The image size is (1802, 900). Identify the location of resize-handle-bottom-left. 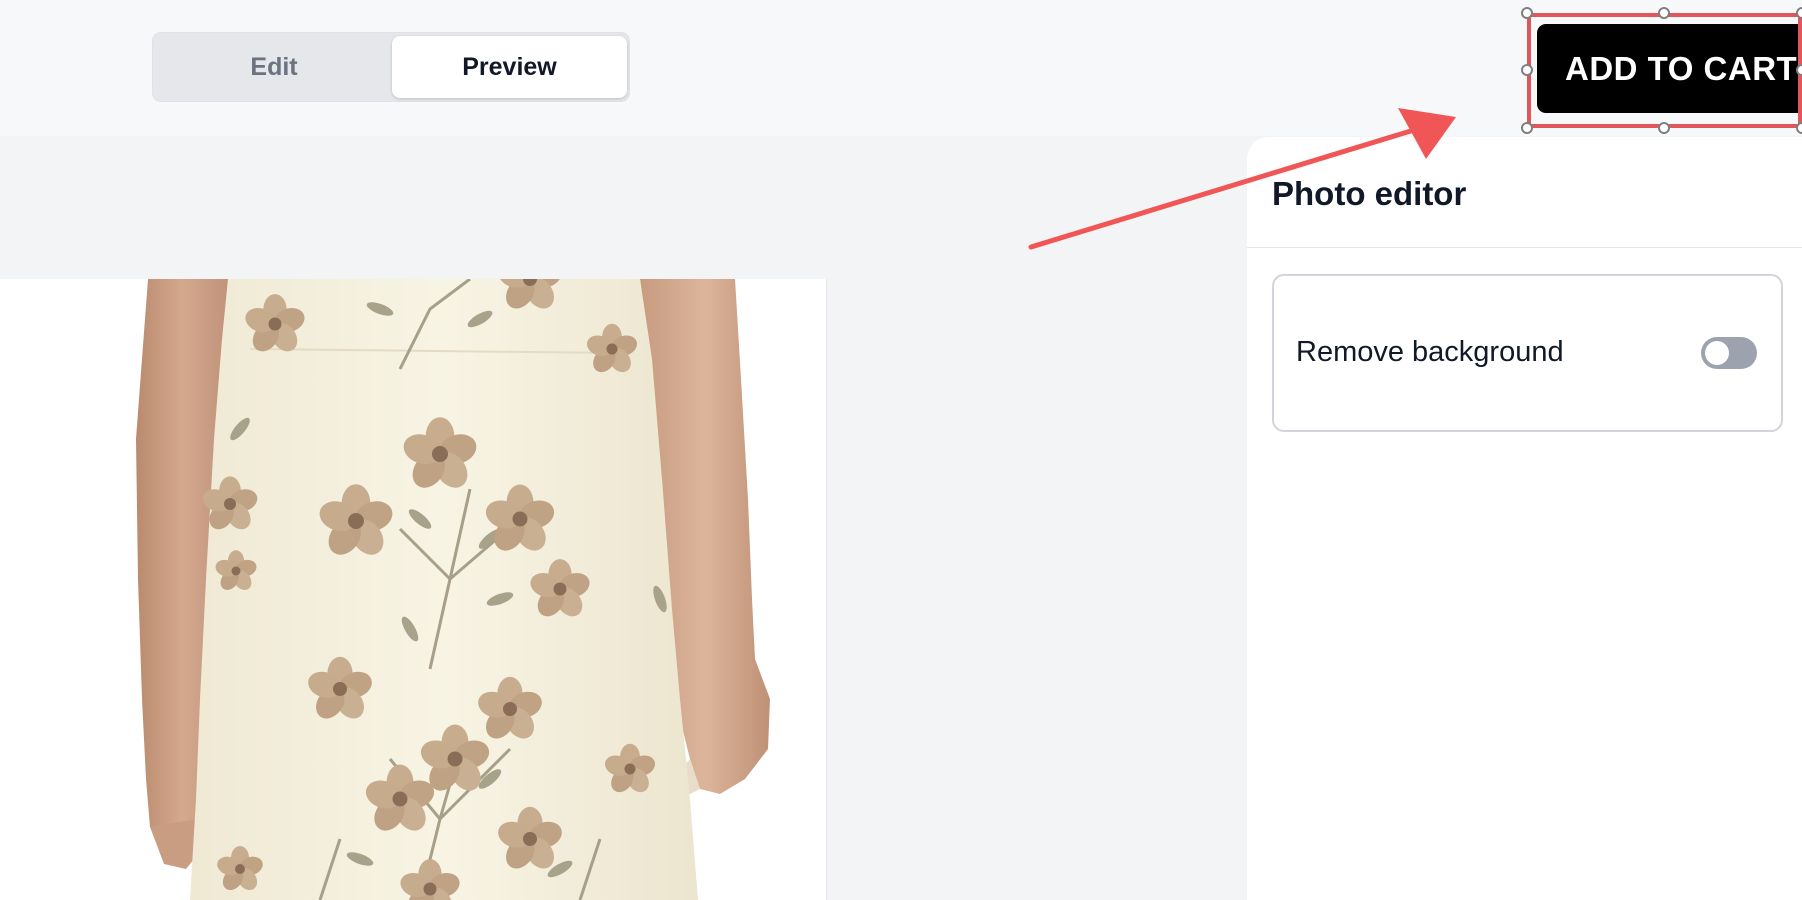
(1527, 128).